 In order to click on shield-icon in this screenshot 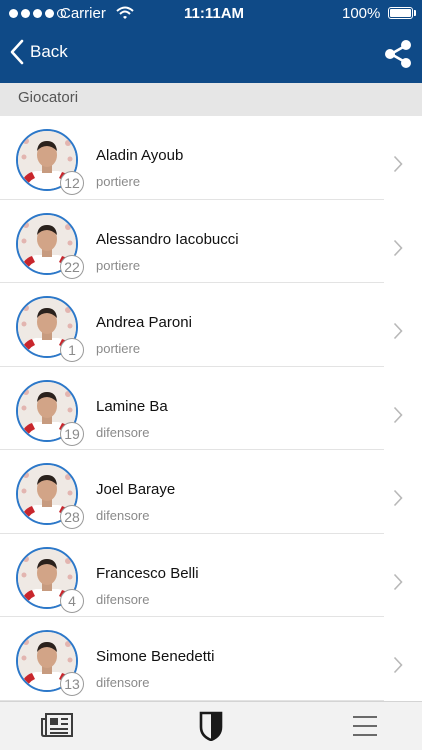, I will do `click(211, 728)`.